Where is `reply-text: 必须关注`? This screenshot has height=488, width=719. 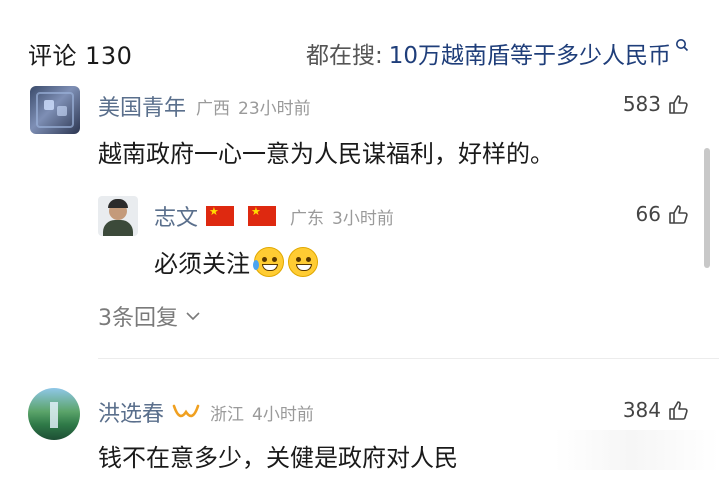 reply-text: 必须关注 is located at coordinates (202, 264).